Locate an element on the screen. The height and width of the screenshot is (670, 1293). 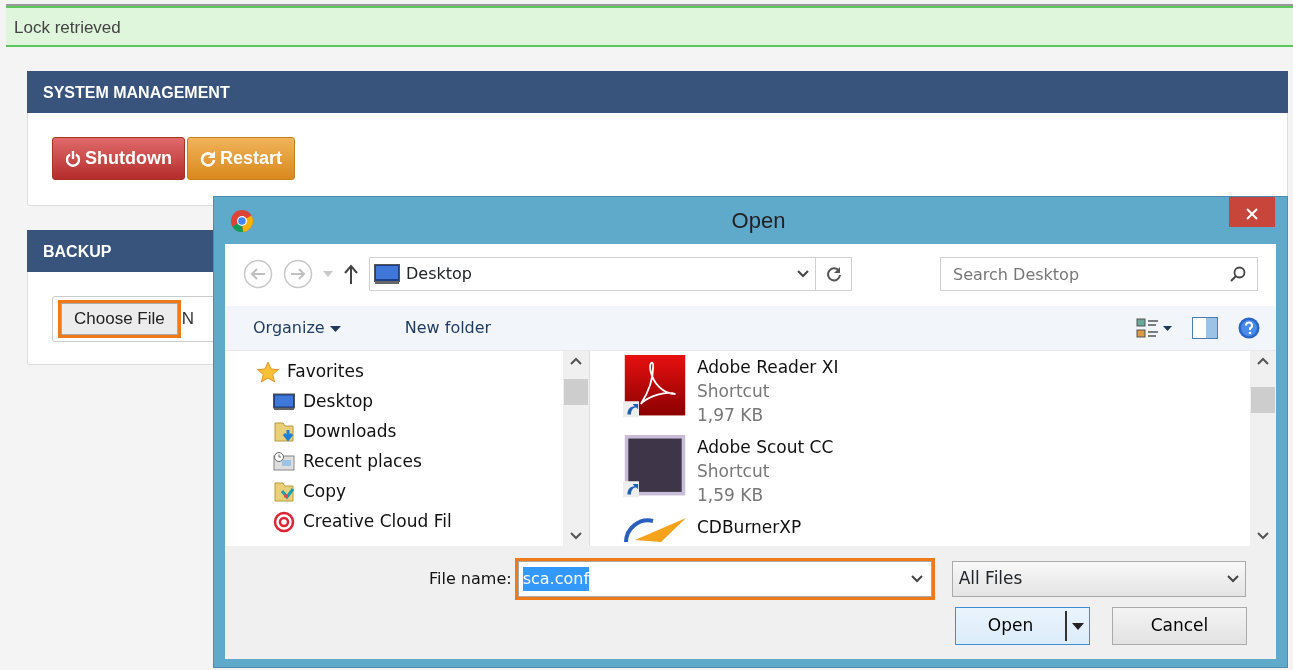
file-name: Adobe Reader XI is located at coordinates (768, 367).